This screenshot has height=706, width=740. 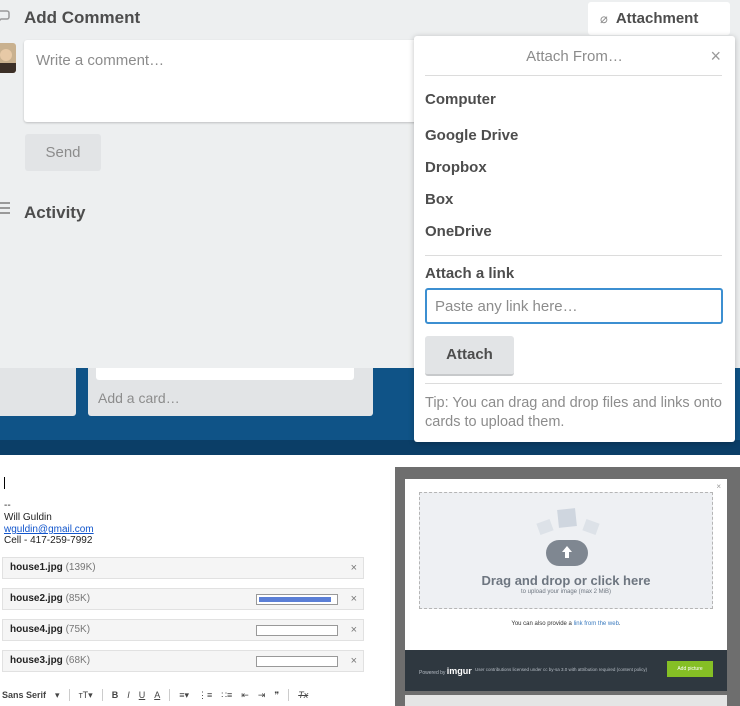 What do you see at coordinates (78, 598) in the screenshot?
I see `attachment-size: (85K)` at bounding box center [78, 598].